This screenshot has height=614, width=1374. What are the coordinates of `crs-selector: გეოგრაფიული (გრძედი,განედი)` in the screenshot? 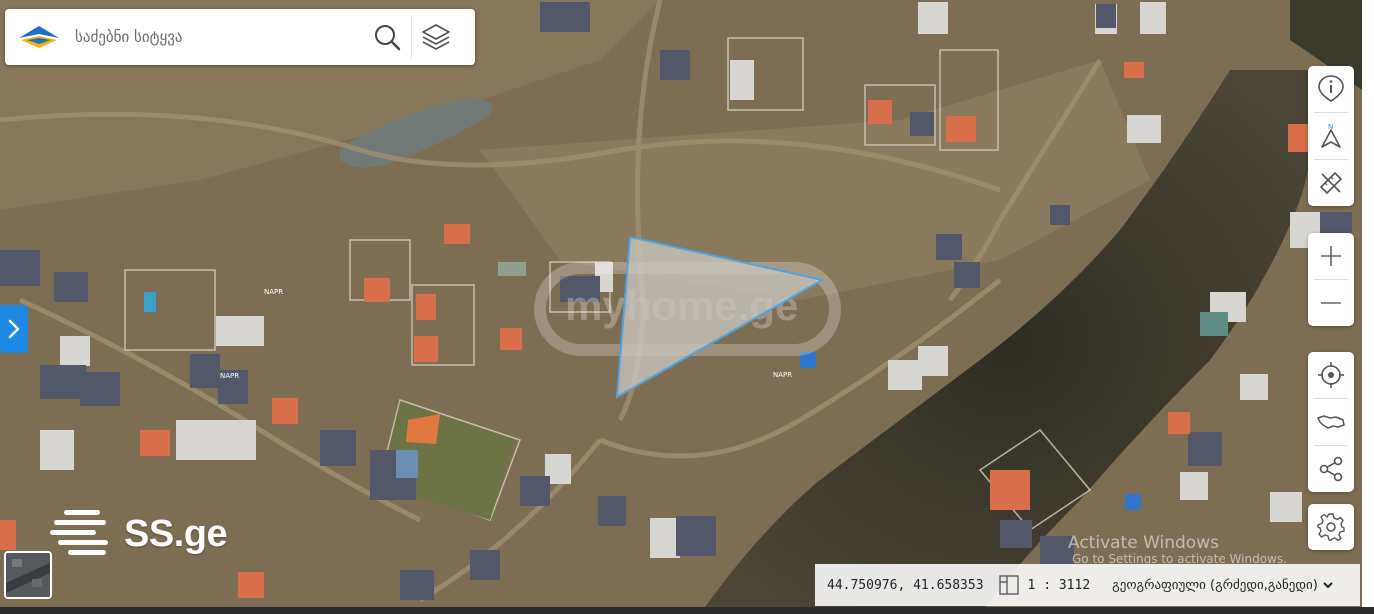 It's located at (1223, 585).